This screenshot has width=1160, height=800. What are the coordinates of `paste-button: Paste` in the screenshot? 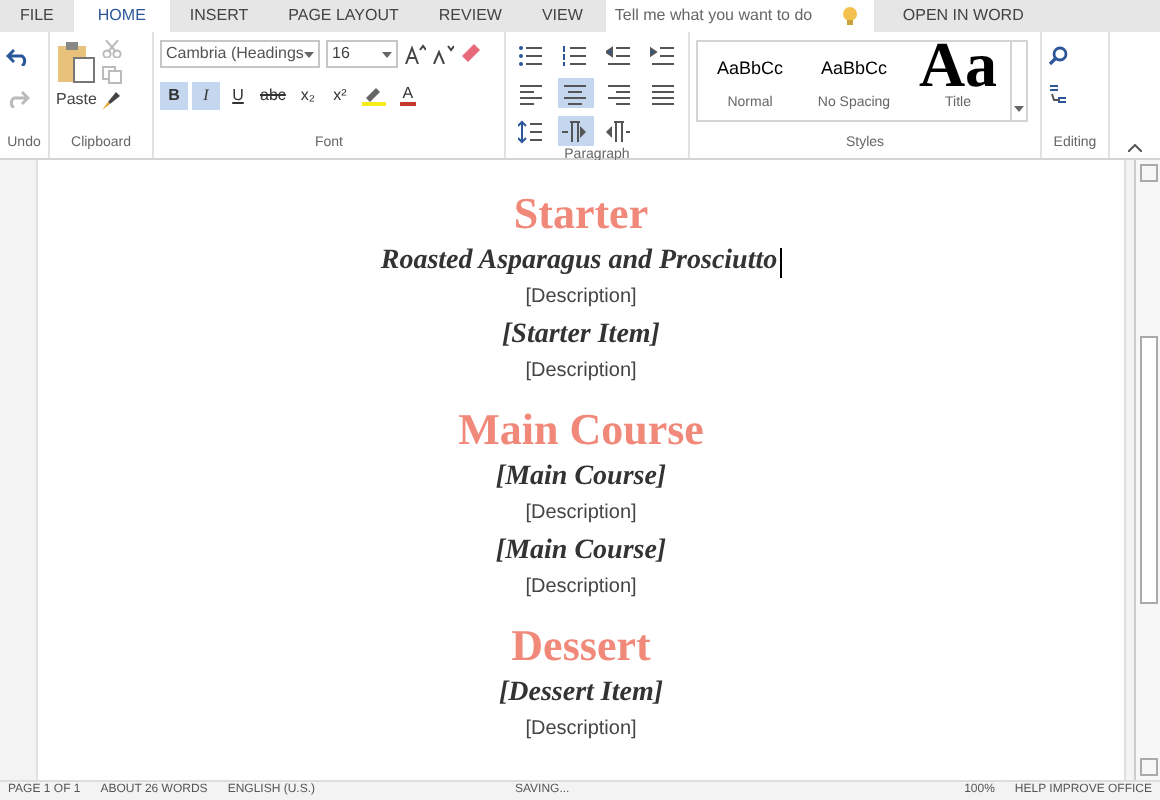 It's located at (76, 76).